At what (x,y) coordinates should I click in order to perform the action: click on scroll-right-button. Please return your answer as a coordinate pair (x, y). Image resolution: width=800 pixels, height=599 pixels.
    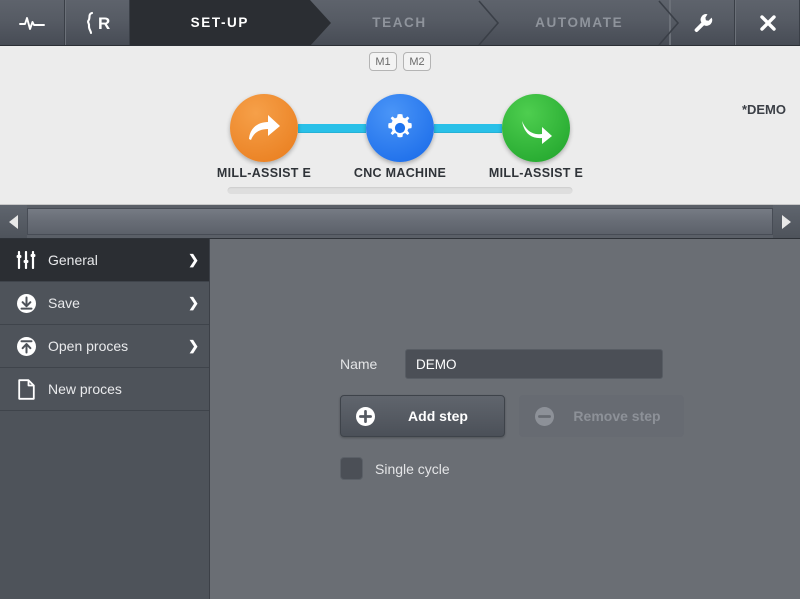
    Looking at the image, I should click on (786, 221).